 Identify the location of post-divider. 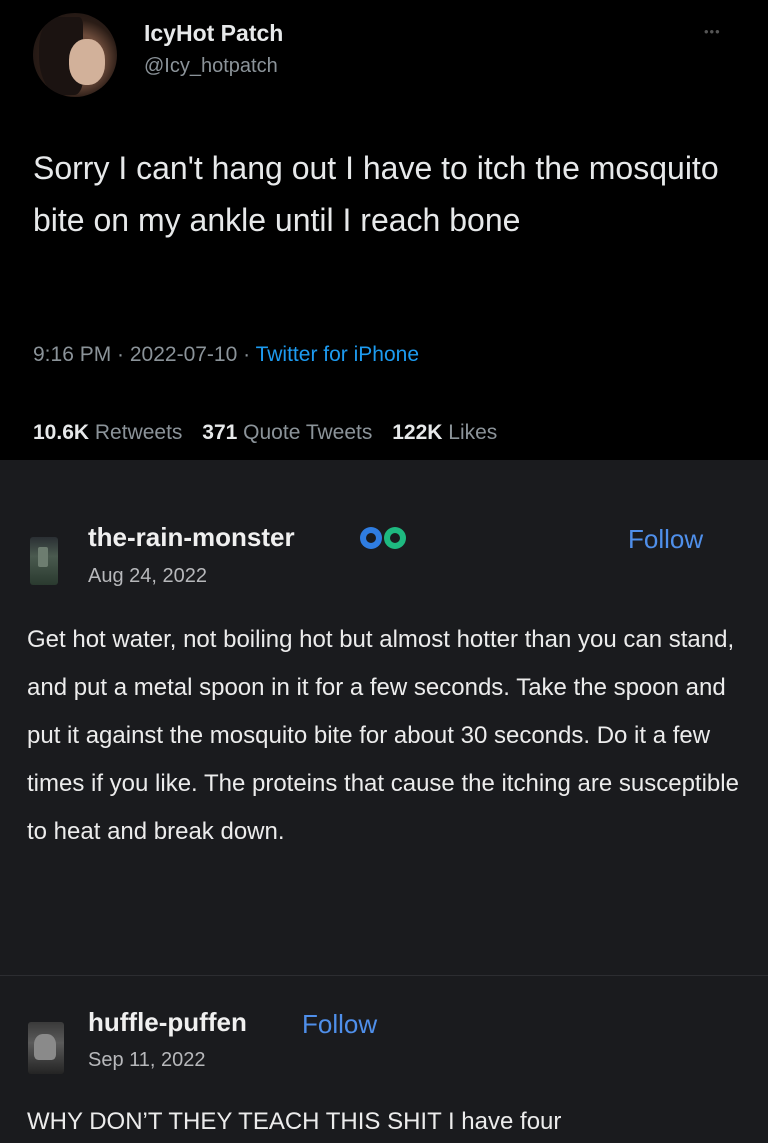
(384, 975).